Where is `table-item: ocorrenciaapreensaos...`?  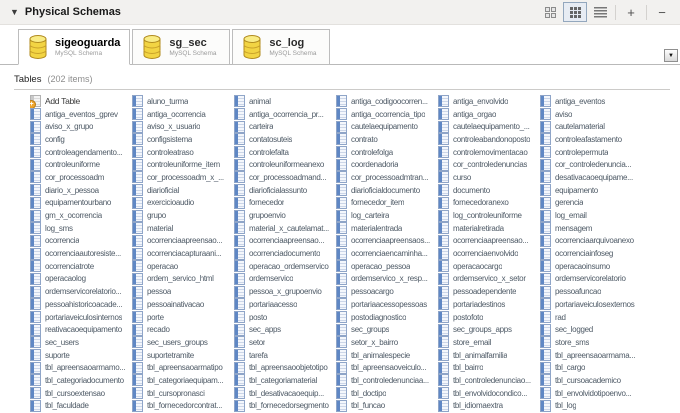 table-item: ocorrenciaapreensaos... is located at coordinates (387, 241).